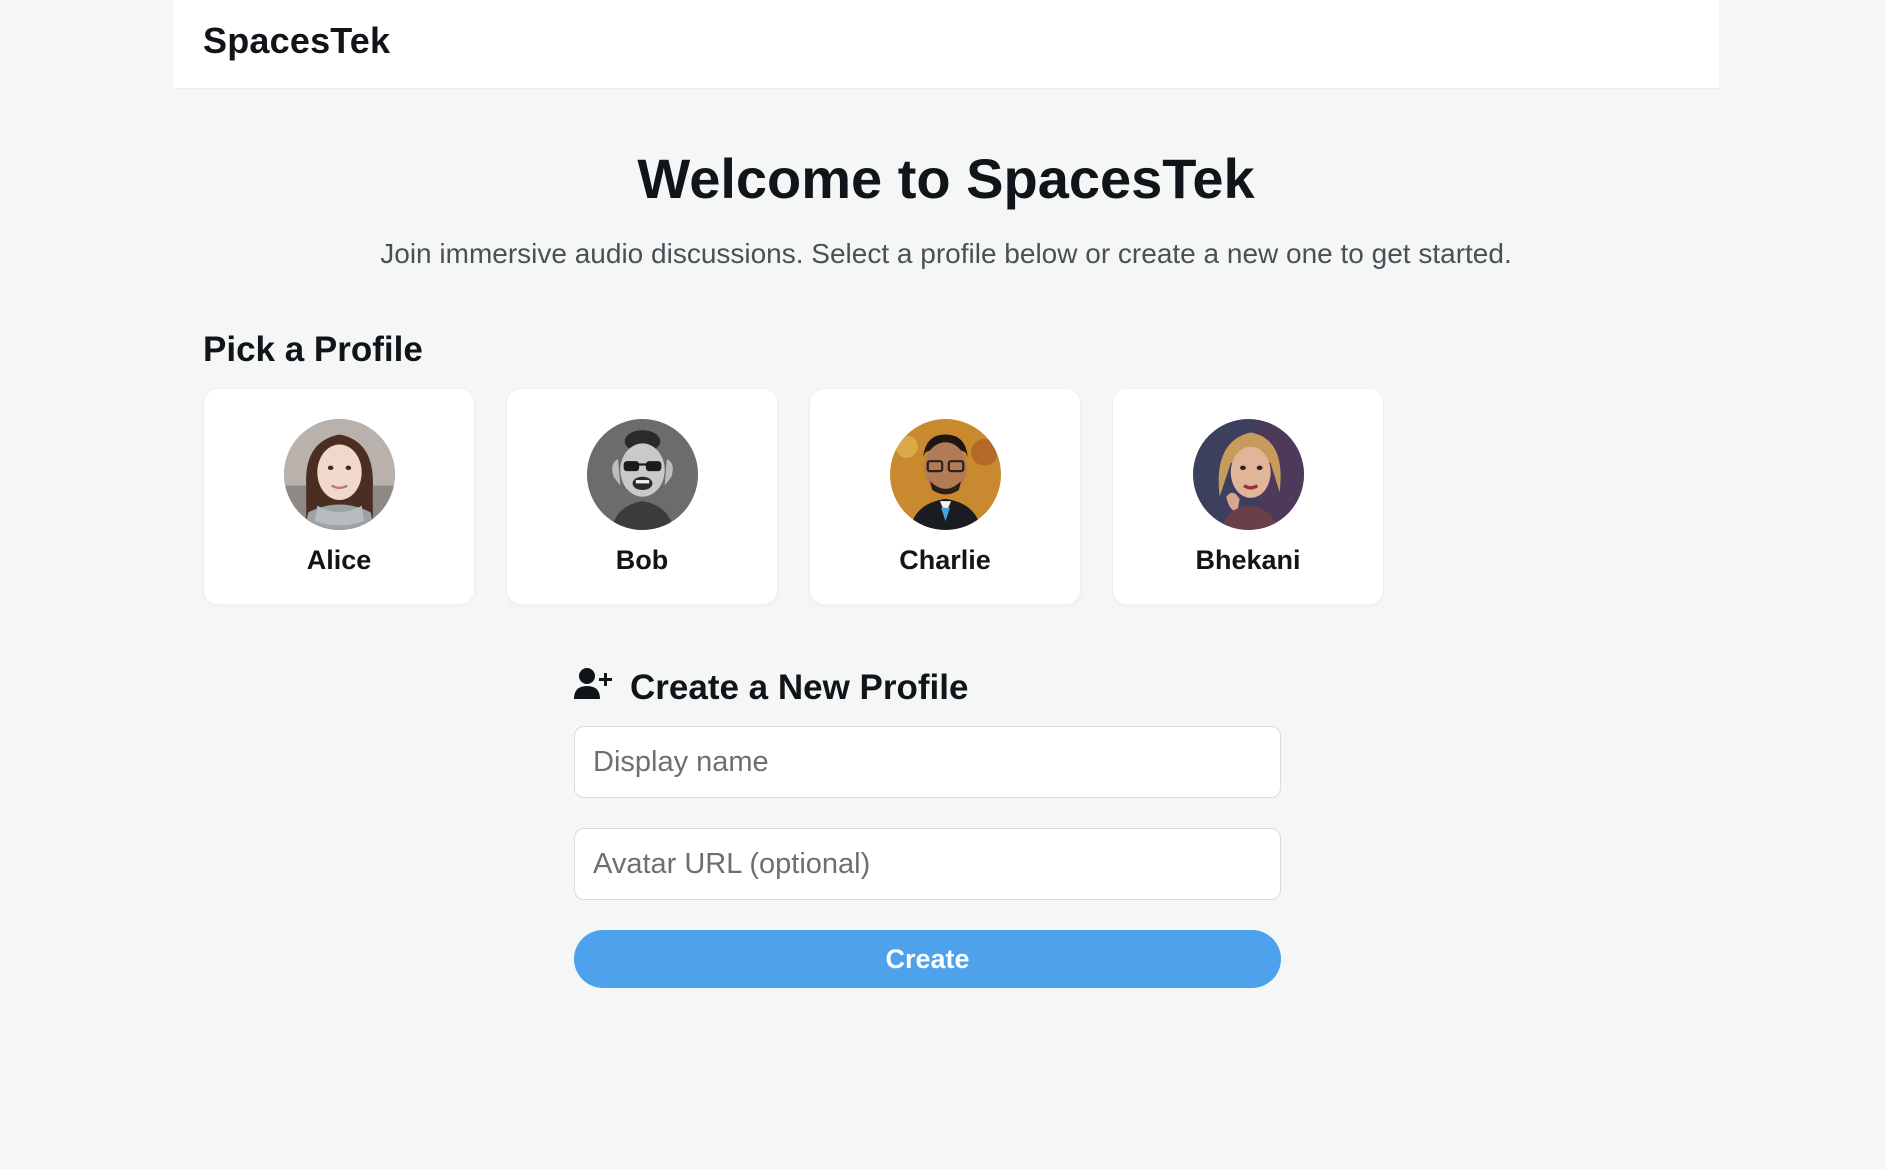 This screenshot has height=1169, width=1886. What do you see at coordinates (927, 959) in the screenshot?
I see `create-button: Create` at bounding box center [927, 959].